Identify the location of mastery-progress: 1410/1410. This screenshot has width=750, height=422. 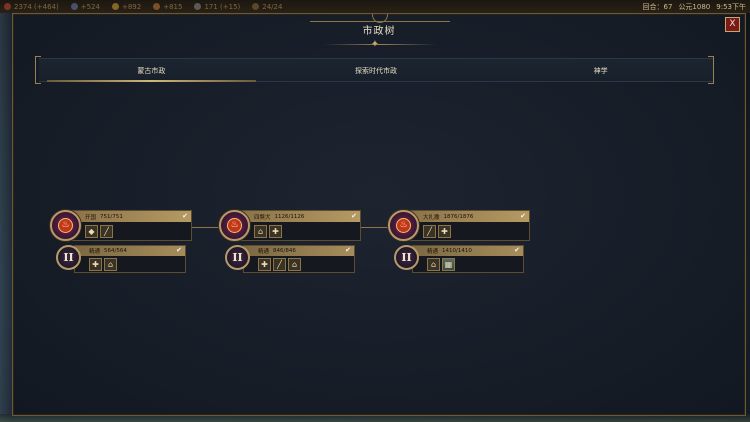
(457, 251).